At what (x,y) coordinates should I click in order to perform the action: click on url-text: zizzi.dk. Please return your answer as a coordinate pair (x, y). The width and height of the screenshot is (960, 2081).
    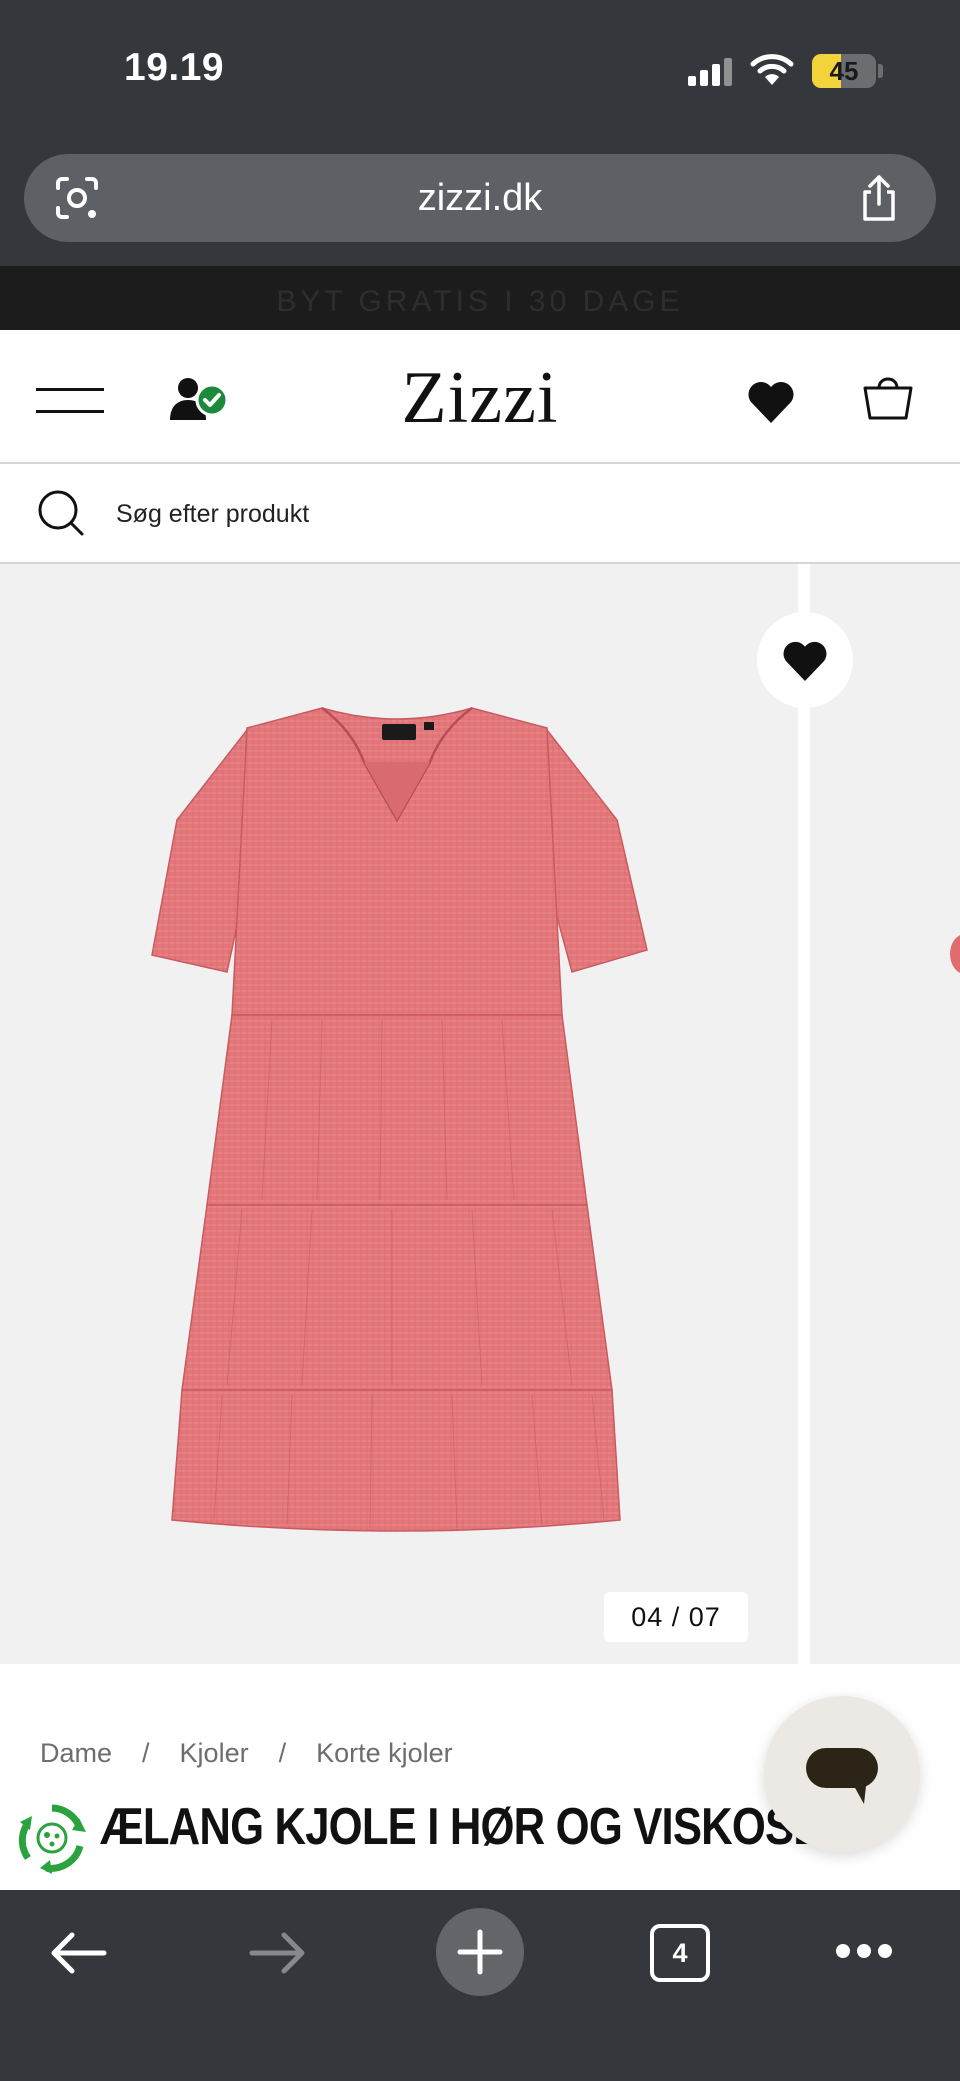
    Looking at the image, I should click on (480, 198).